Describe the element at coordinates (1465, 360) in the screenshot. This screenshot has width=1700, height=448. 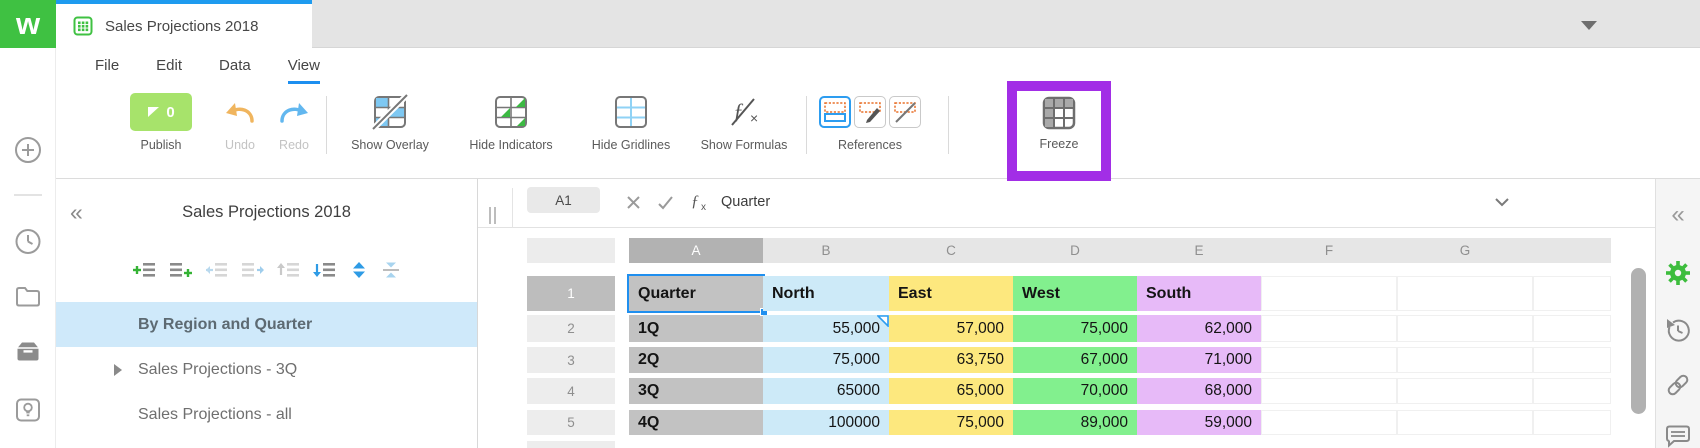
I see `cell-G3` at that location.